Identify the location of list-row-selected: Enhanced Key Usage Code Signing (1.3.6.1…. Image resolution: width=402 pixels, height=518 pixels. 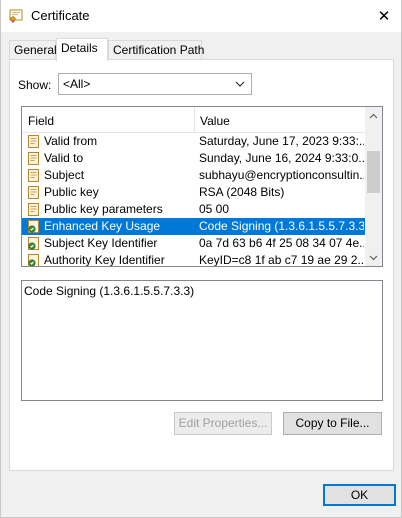
(194, 226).